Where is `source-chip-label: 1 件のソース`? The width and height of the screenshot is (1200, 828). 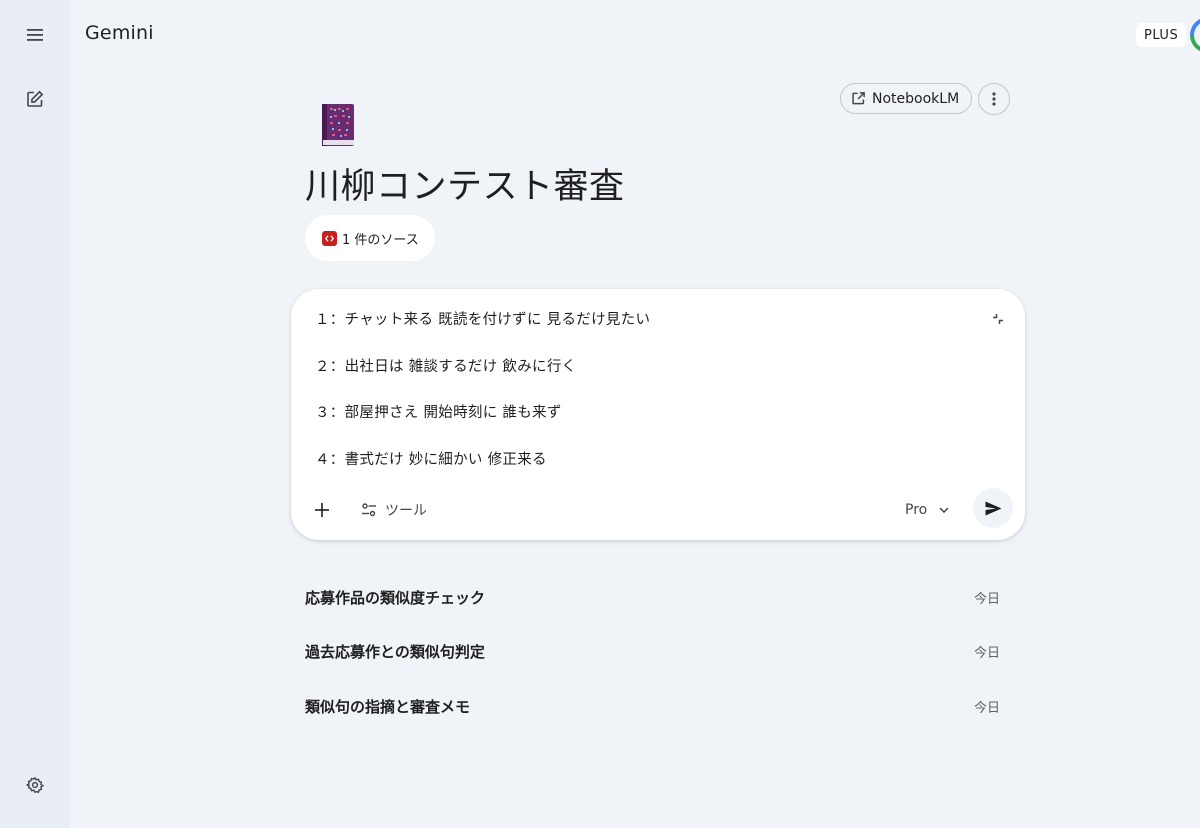 source-chip-label: 1 件のソース is located at coordinates (380, 240).